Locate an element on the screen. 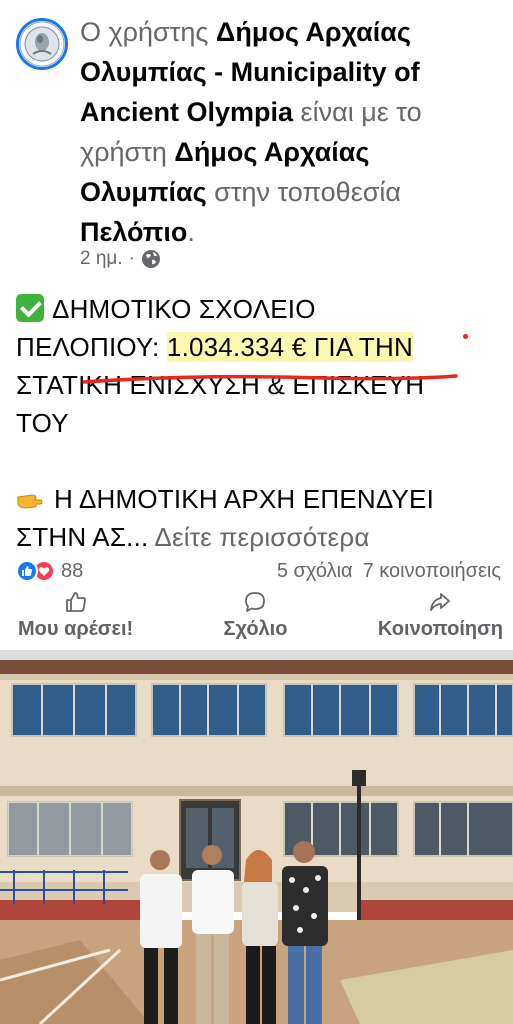 The height and width of the screenshot is (1024, 513). headline-prefix: Ο χρήστης is located at coordinates (148, 32).